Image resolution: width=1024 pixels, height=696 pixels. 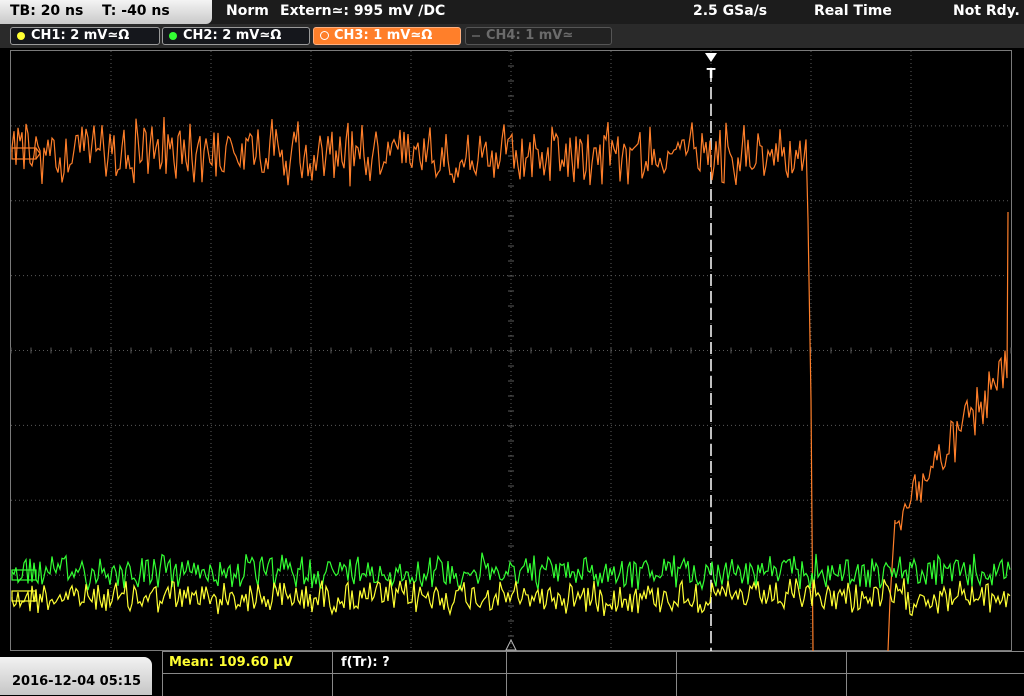 What do you see at coordinates (711, 57) in the screenshot?
I see `trigger-position-marker-icon` at bounding box center [711, 57].